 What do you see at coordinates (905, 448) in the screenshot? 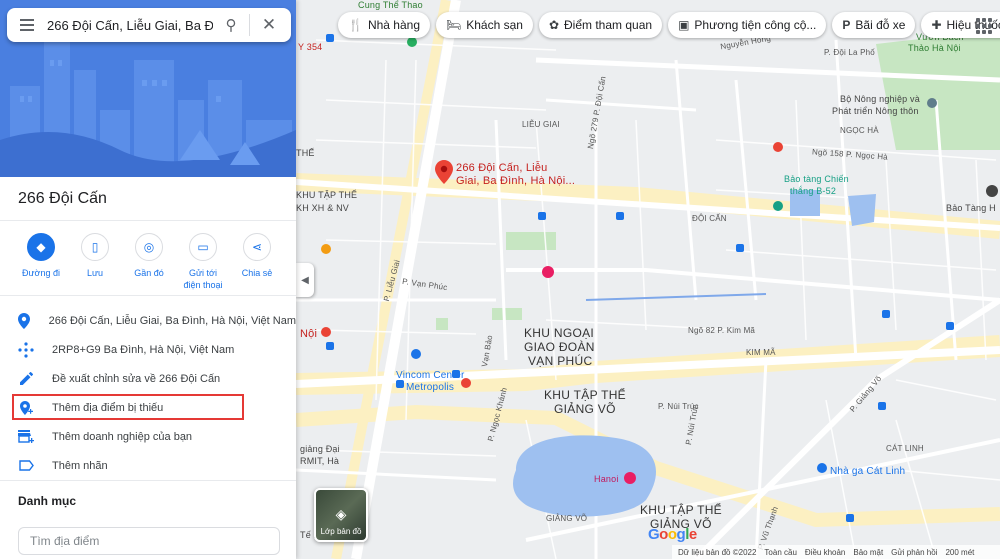
I see `map-label: CÁT LINH` at bounding box center [905, 448].